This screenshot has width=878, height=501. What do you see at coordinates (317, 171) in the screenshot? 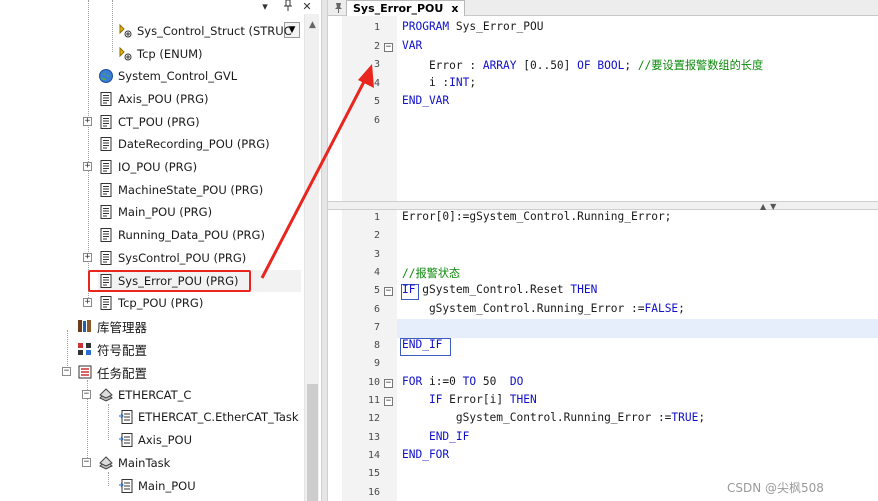
I see `annotation-arrow` at bounding box center [317, 171].